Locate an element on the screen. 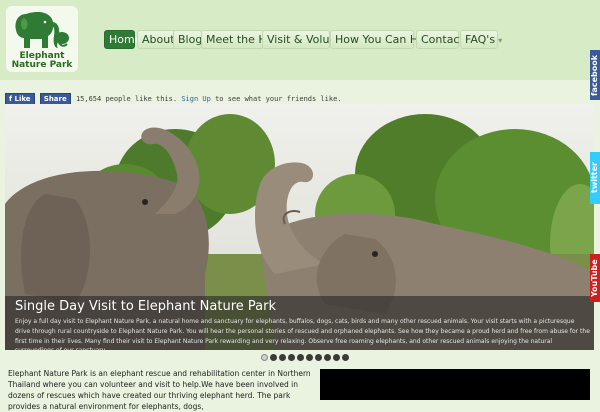 The height and width of the screenshot is (412, 600). nav-about: About▾ is located at coordinates (159, 39).